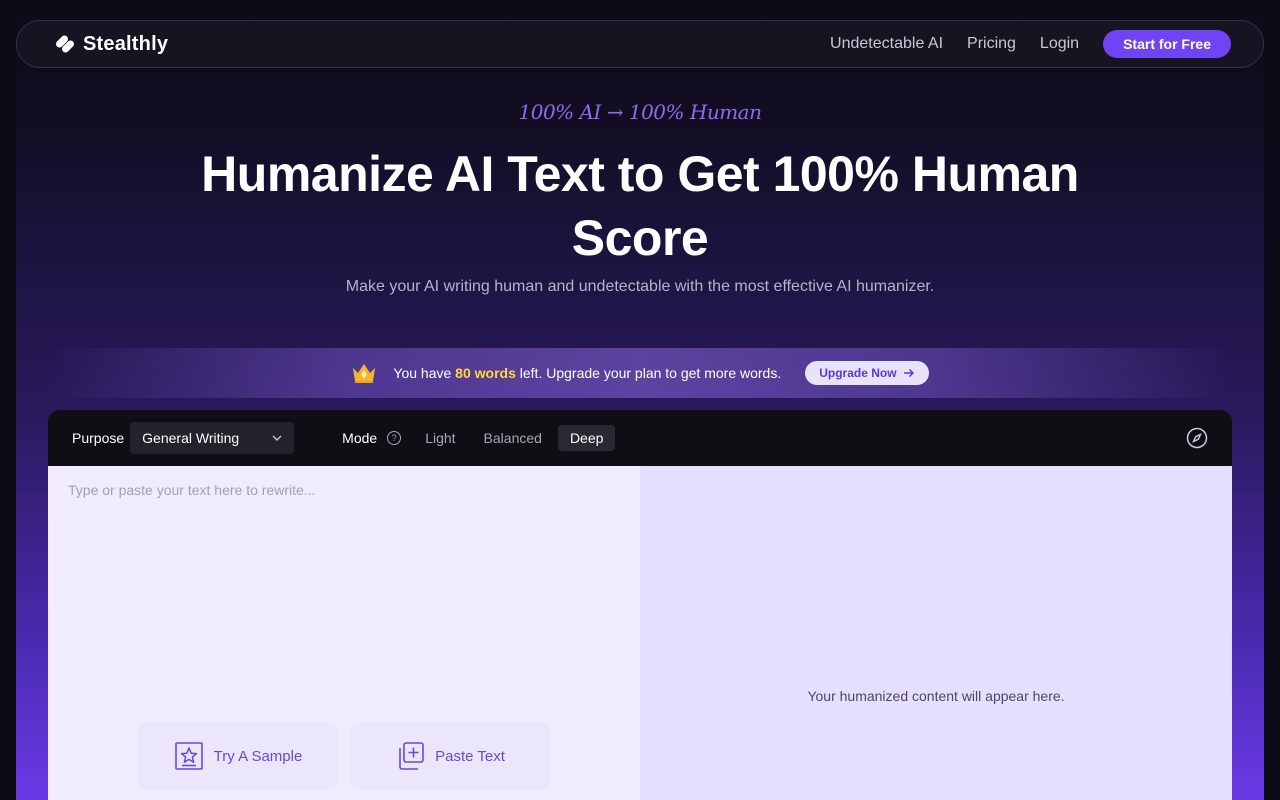  Describe the element at coordinates (411, 756) in the screenshot. I see `paste-icon` at that location.